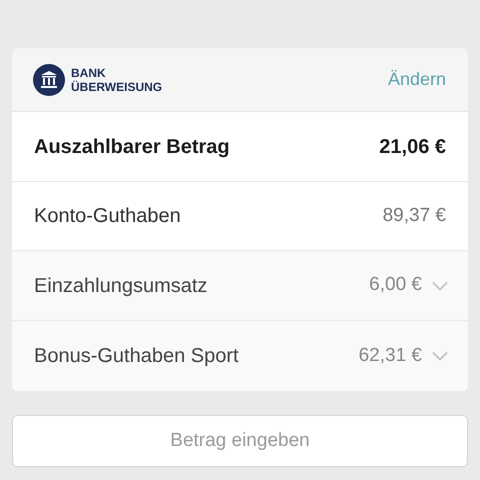 This screenshot has width=480, height=480. I want to click on bank-icon, so click(49, 80).